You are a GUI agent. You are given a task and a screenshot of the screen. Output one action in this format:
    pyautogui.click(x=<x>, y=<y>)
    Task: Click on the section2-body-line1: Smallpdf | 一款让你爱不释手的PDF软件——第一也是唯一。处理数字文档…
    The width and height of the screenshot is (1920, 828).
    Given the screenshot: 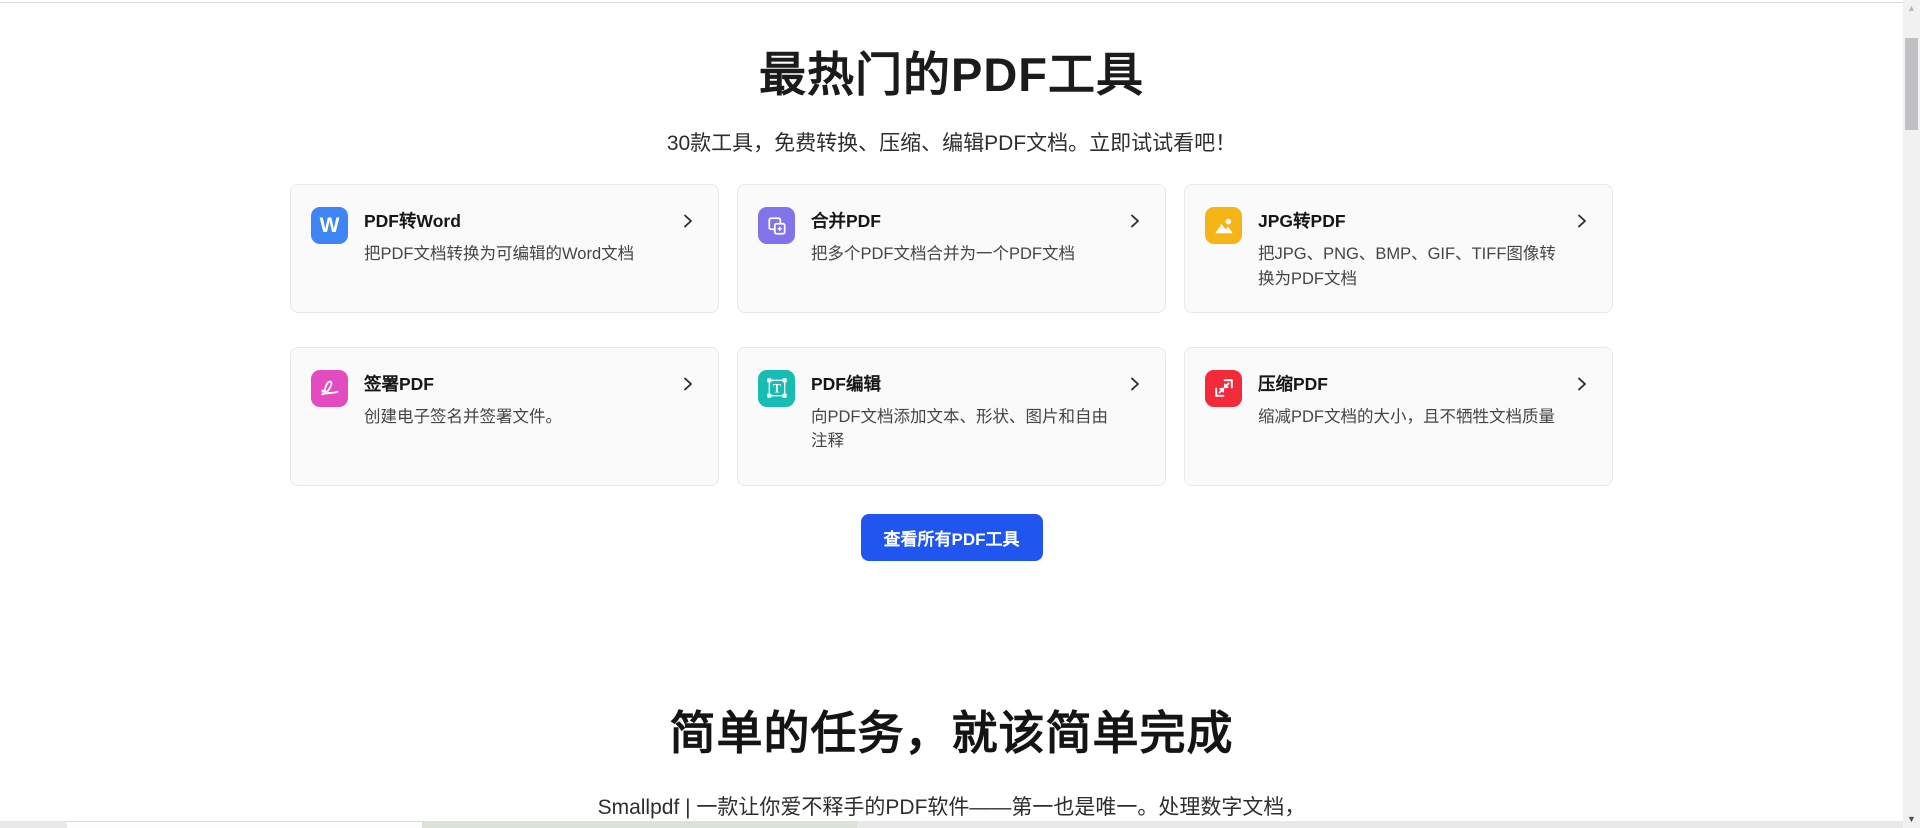 What is the action you would take?
    pyautogui.click(x=951, y=807)
    